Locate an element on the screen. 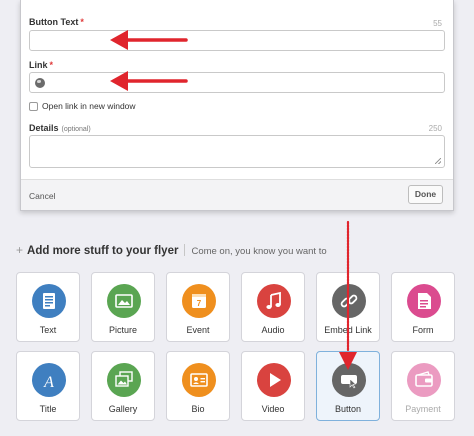 The height and width of the screenshot is (436, 474). button-click-icon is located at coordinates (349, 382).